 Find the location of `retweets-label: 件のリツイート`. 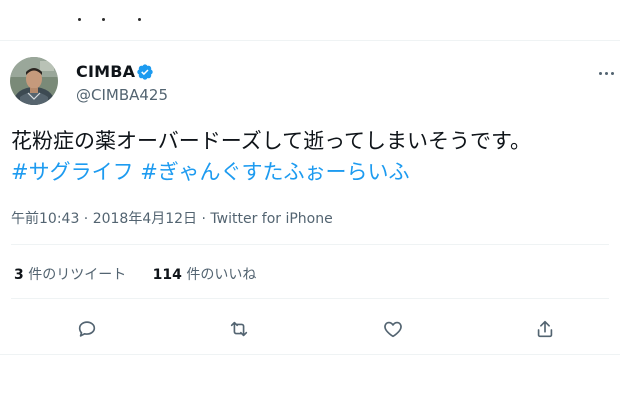

retweets-label: 件のリツイート is located at coordinates (77, 275).